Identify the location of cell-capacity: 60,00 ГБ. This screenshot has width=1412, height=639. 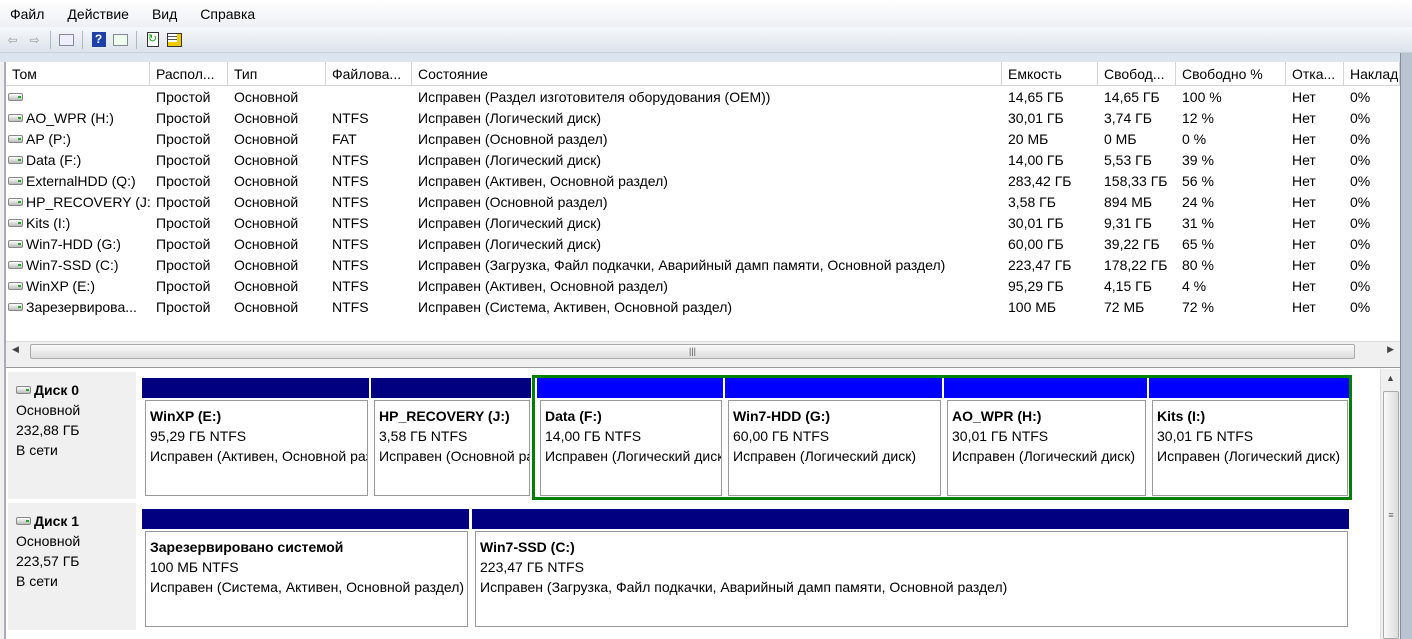
(1050, 244).